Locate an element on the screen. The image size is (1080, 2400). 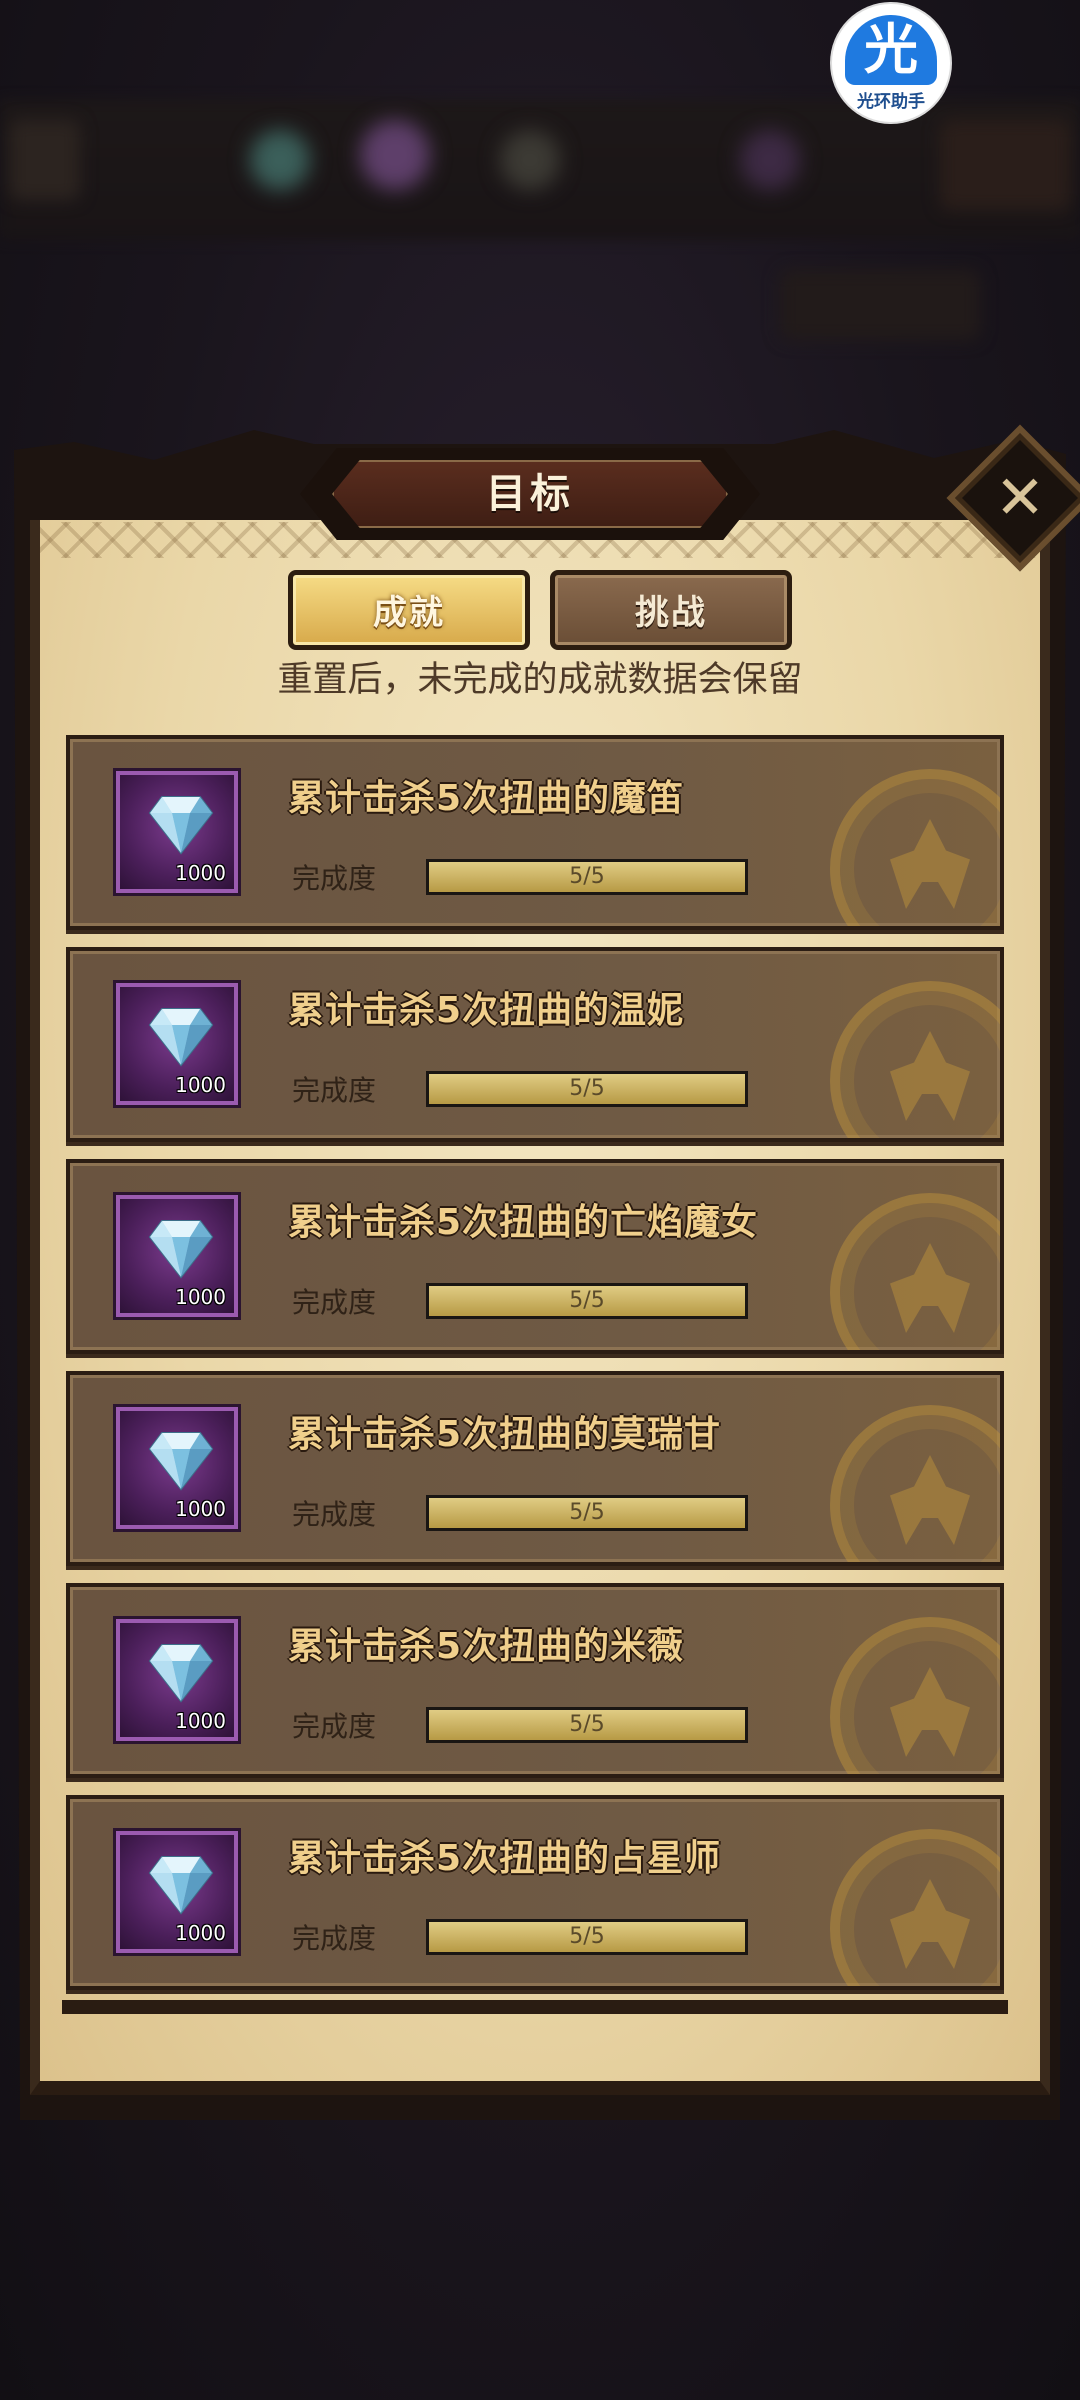
achievement-card: 1000 累计击杀5次扭曲的占星师完成度 5/5 is located at coordinates (535, 1892).